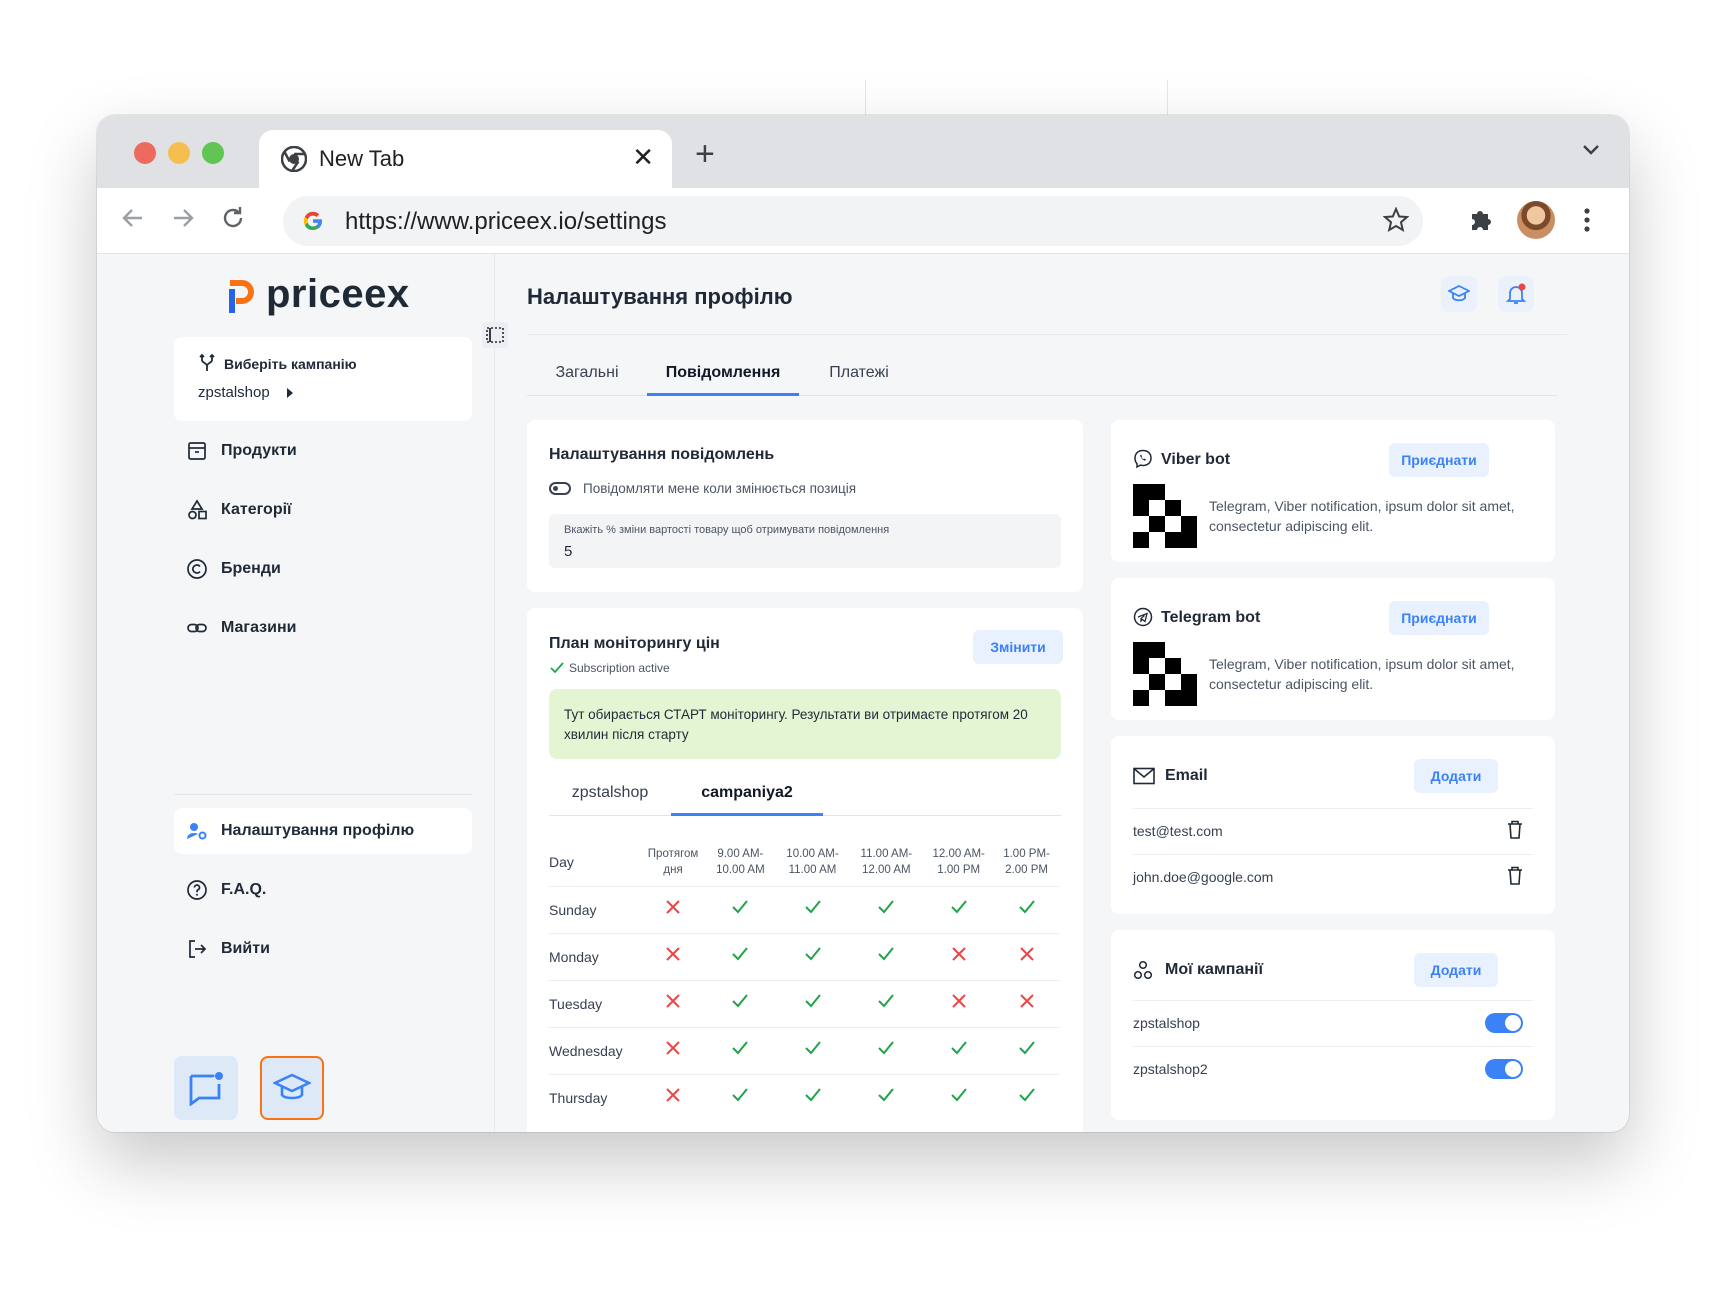 This screenshot has width=1724, height=1310. Describe the element at coordinates (1018, 647) in the screenshot. I see `change-plan-button: Змінити` at that location.